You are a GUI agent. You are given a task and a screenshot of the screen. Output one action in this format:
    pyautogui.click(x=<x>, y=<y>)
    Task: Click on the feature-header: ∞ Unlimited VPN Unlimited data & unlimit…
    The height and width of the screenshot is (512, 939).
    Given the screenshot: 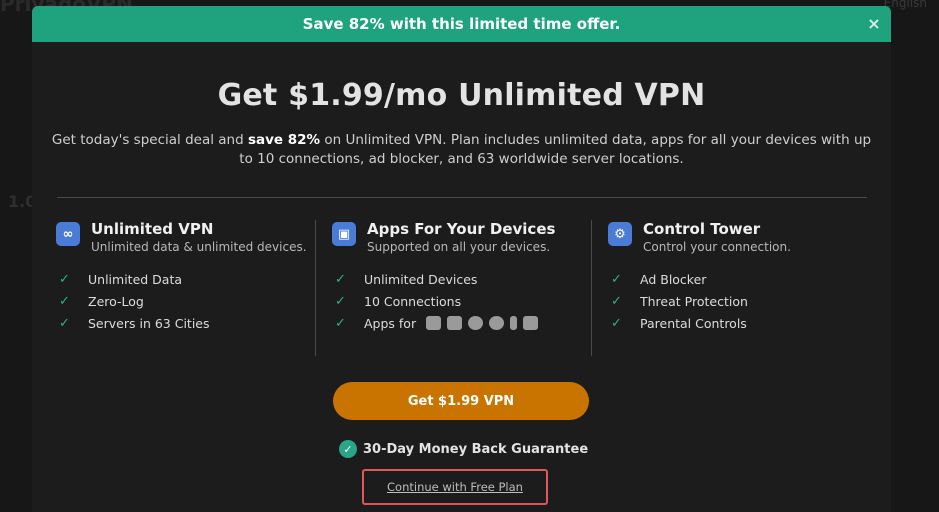 What is the action you would take?
    pyautogui.click(x=185, y=237)
    